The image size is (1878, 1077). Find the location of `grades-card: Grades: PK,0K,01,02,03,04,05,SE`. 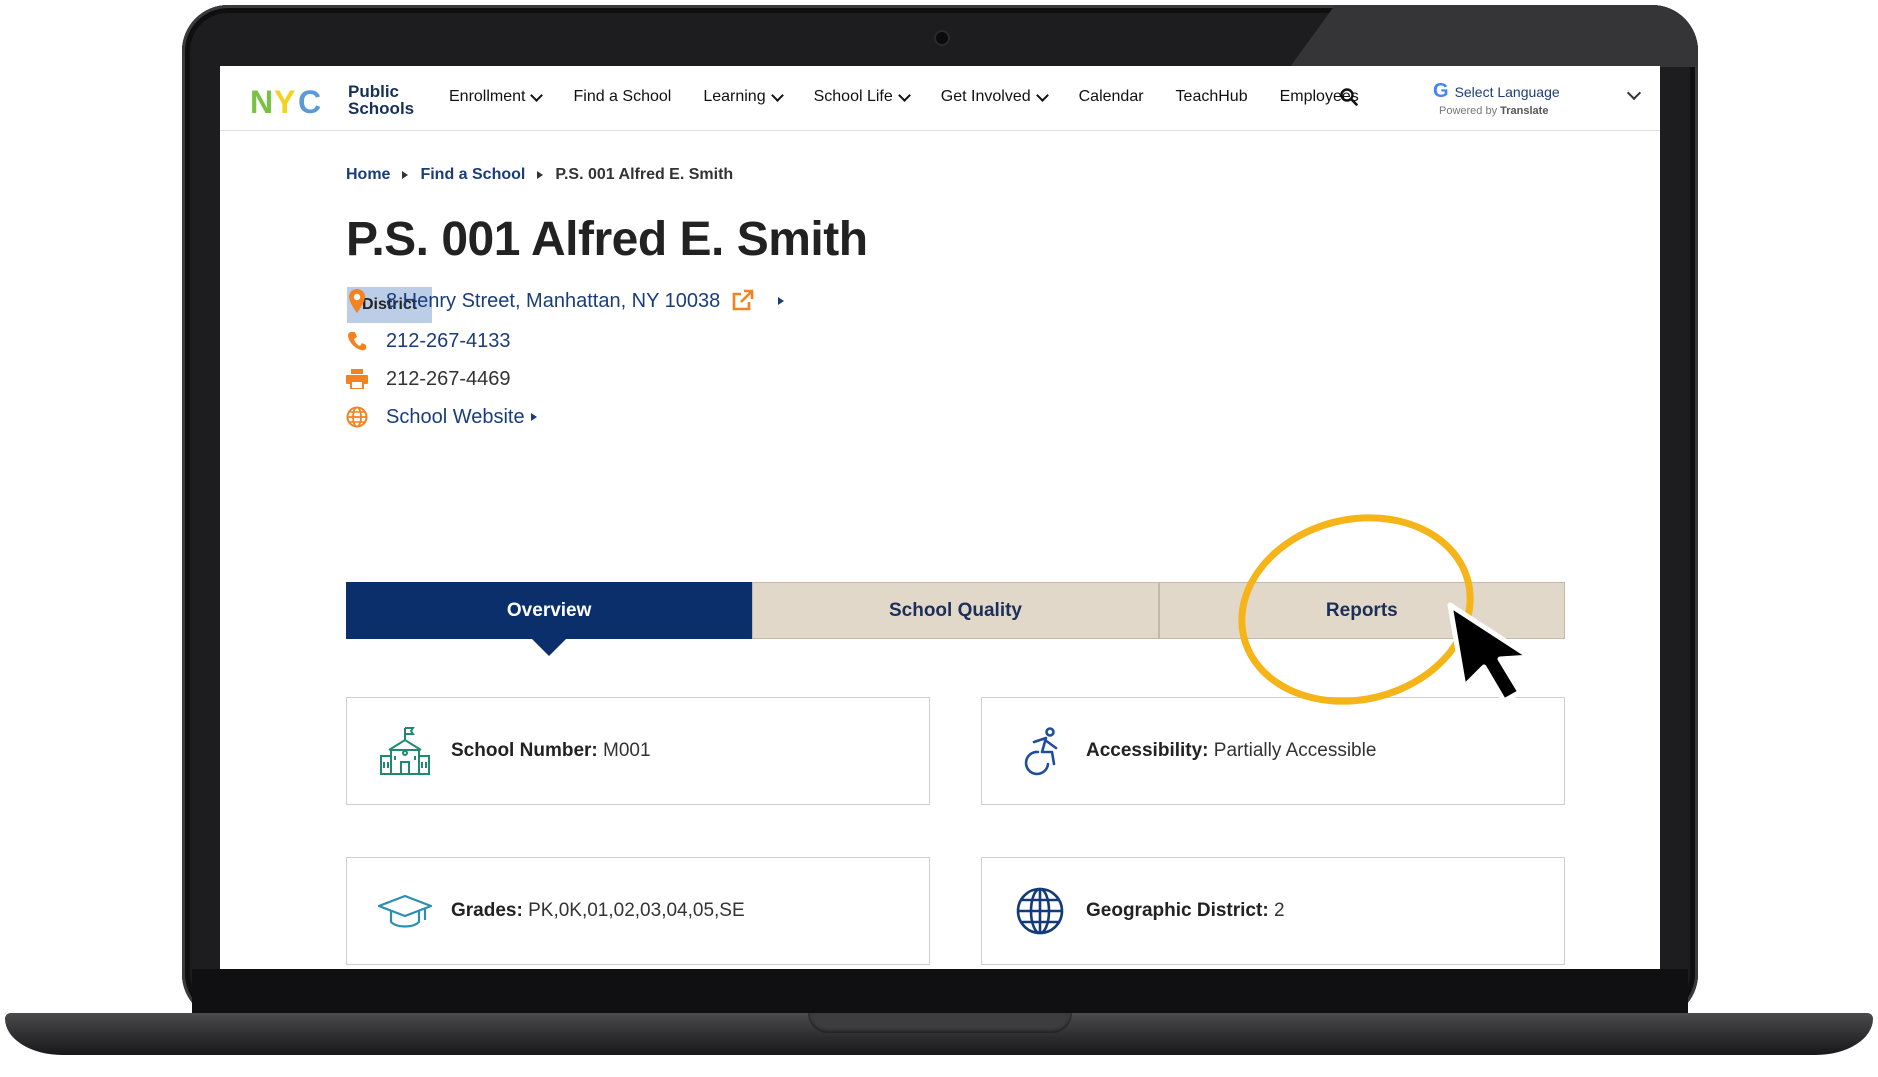

grades-card: Grades: PK,0K,01,02,03,04,05,SE is located at coordinates (638, 911).